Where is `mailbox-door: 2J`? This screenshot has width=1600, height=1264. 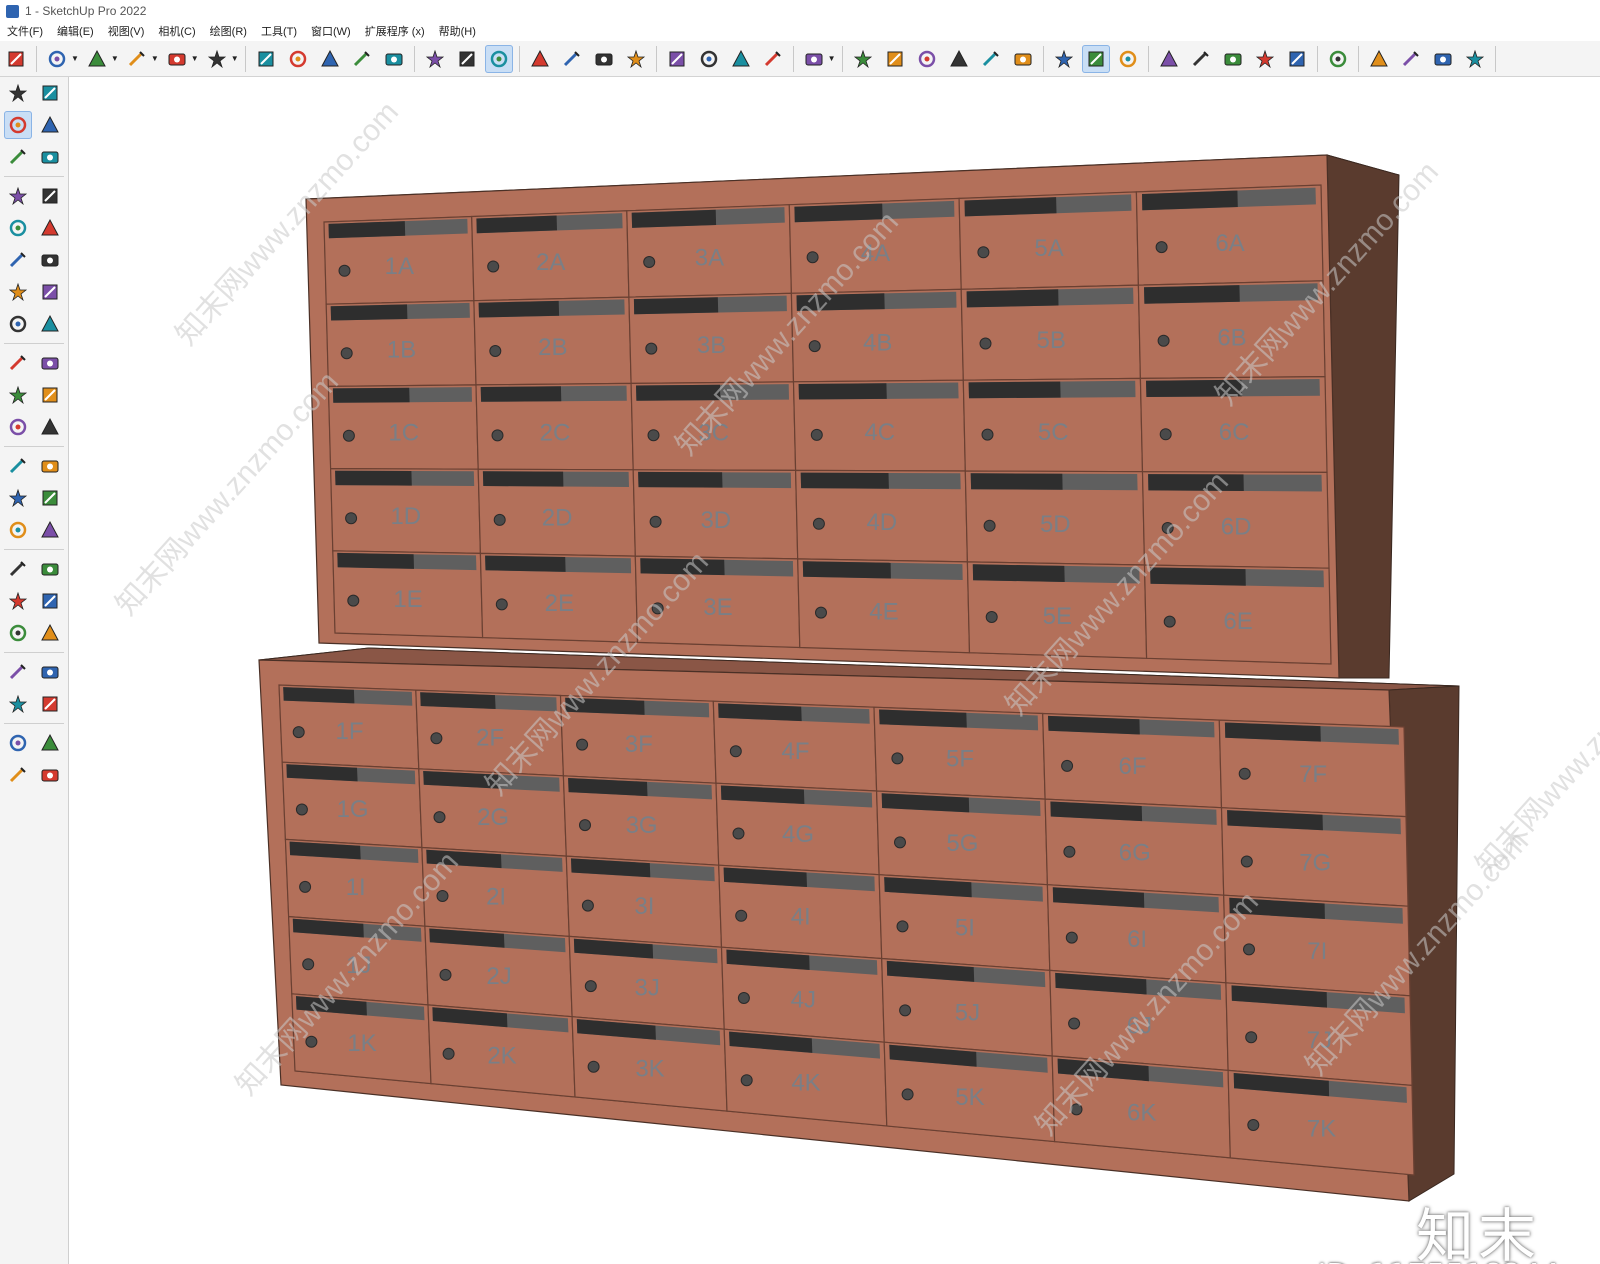 mailbox-door: 2J is located at coordinates (498, 971).